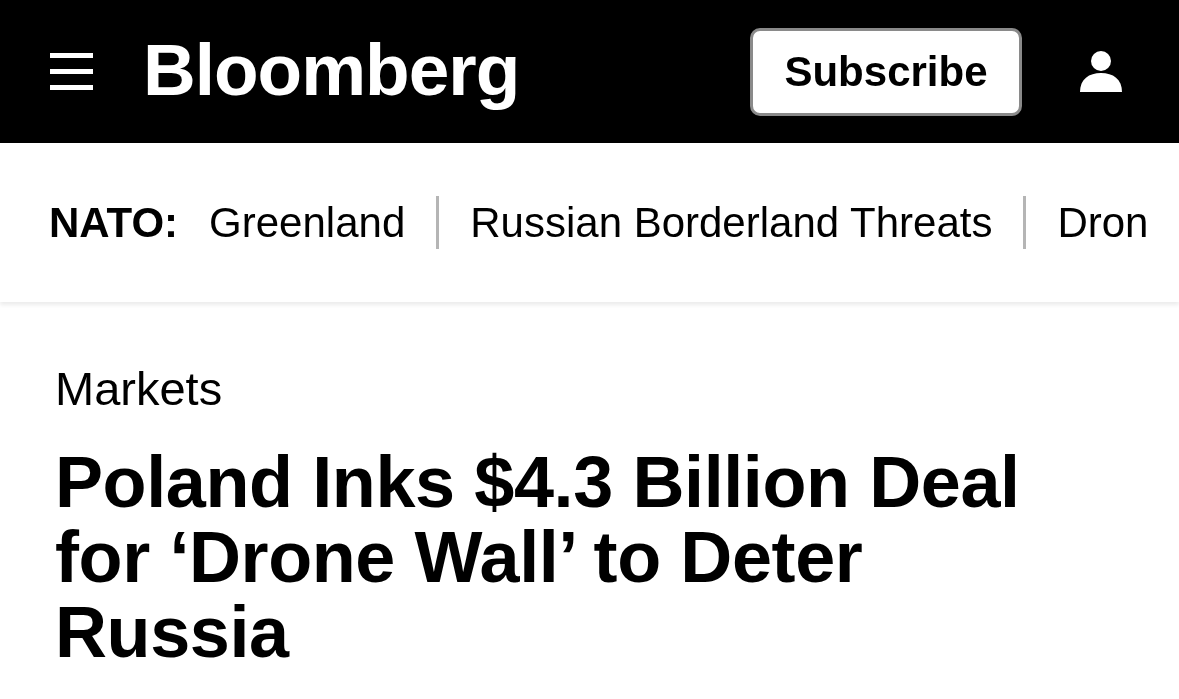 The image size is (1179, 699). I want to click on topic-link: Greenland, so click(307, 222).